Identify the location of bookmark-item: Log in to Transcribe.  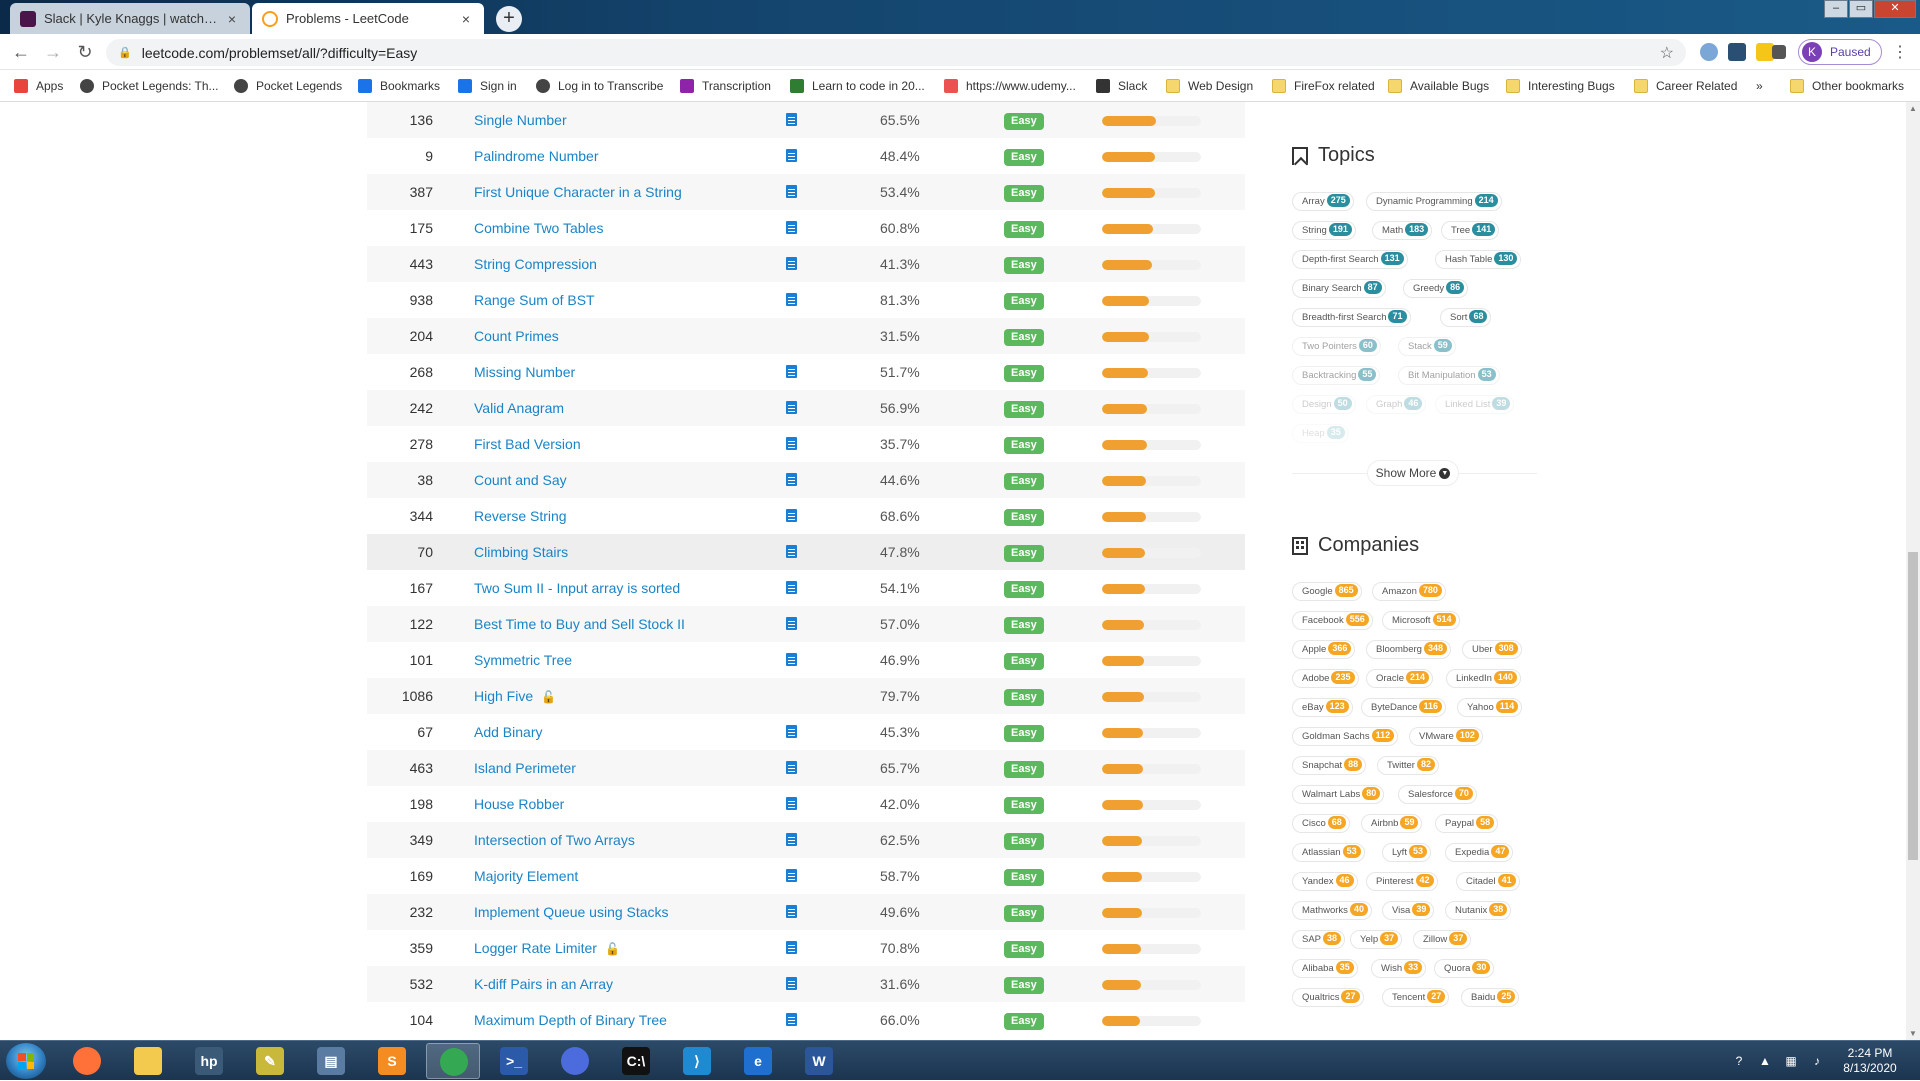
(599, 86).